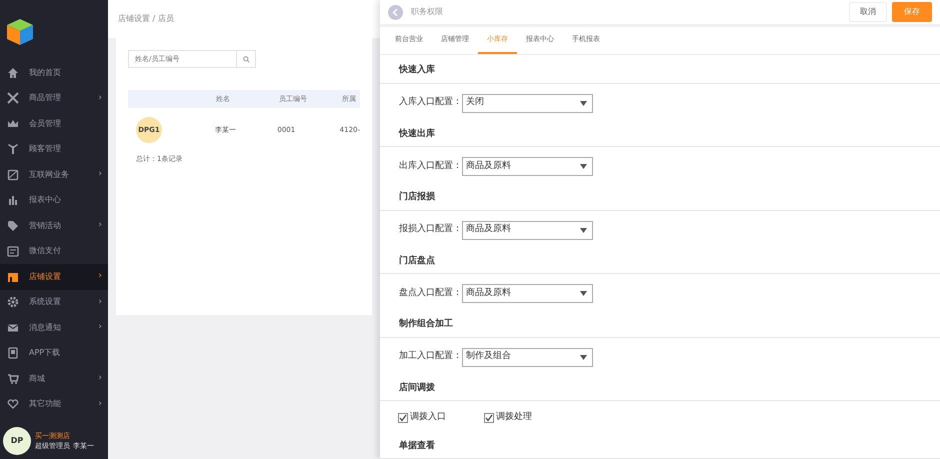  Describe the element at coordinates (428, 417) in the screenshot. I see `checkbox-label: 调拨入口` at that location.